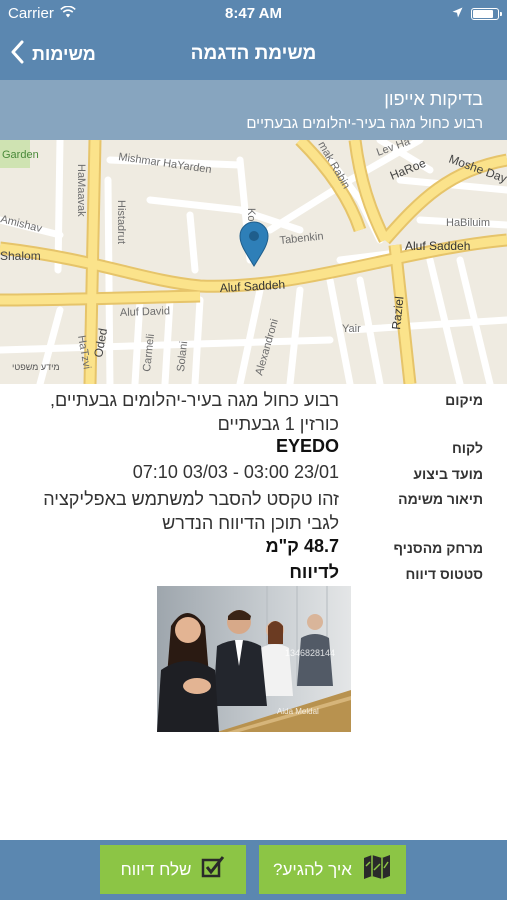 Image resolution: width=507 pixels, height=900 pixels. Describe the element at coordinates (438, 548) in the screenshot. I see `detail-label: מרחק מהסניף` at that location.